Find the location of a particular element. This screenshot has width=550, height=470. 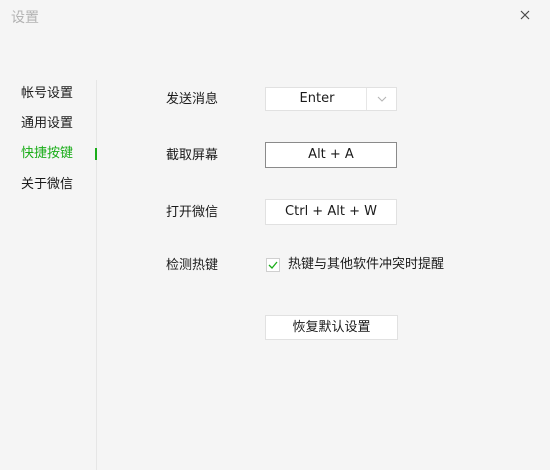

active-indicator is located at coordinates (96, 154).